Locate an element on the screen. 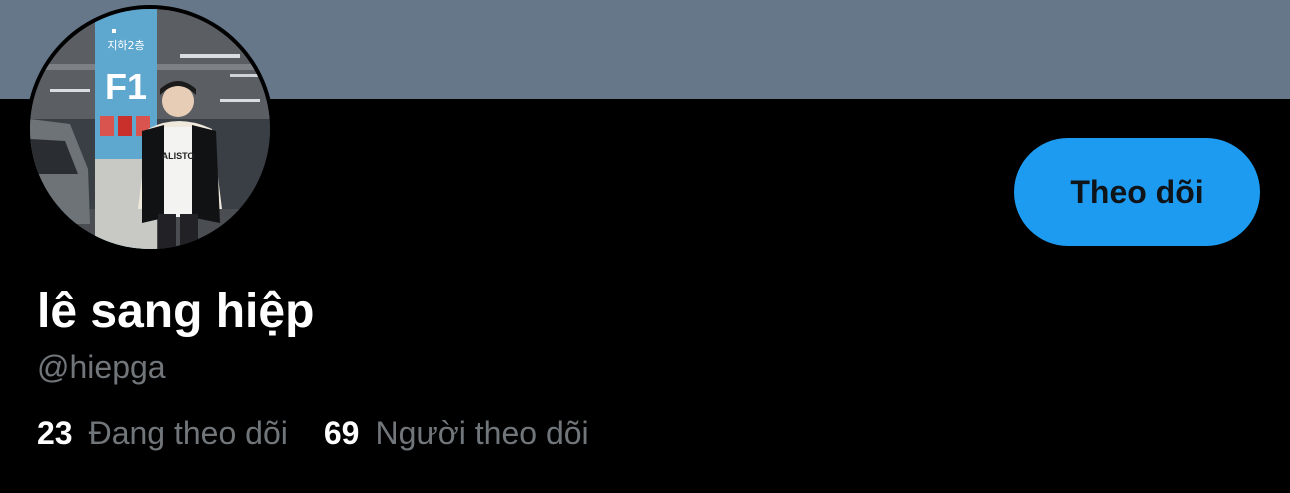  profile-avatar: 지하2층 F1 ALISTO is located at coordinates (150, 129).